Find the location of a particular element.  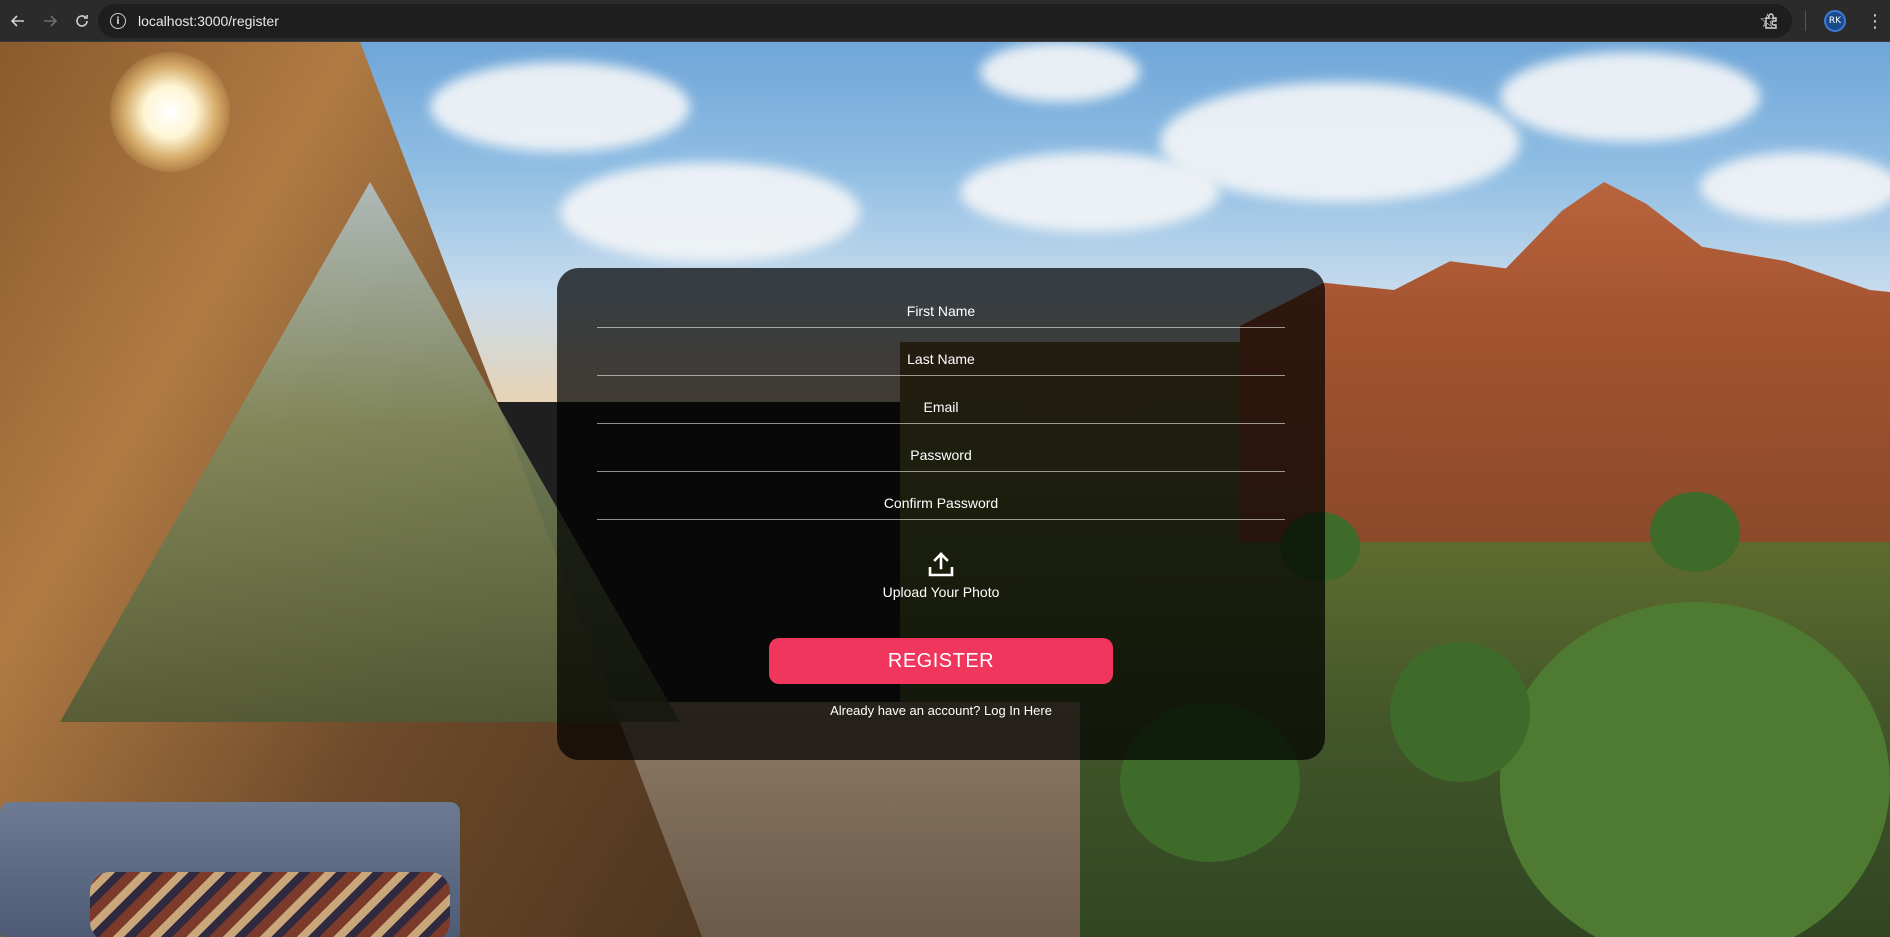

arrow-right-icon is located at coordinates (51, 20).